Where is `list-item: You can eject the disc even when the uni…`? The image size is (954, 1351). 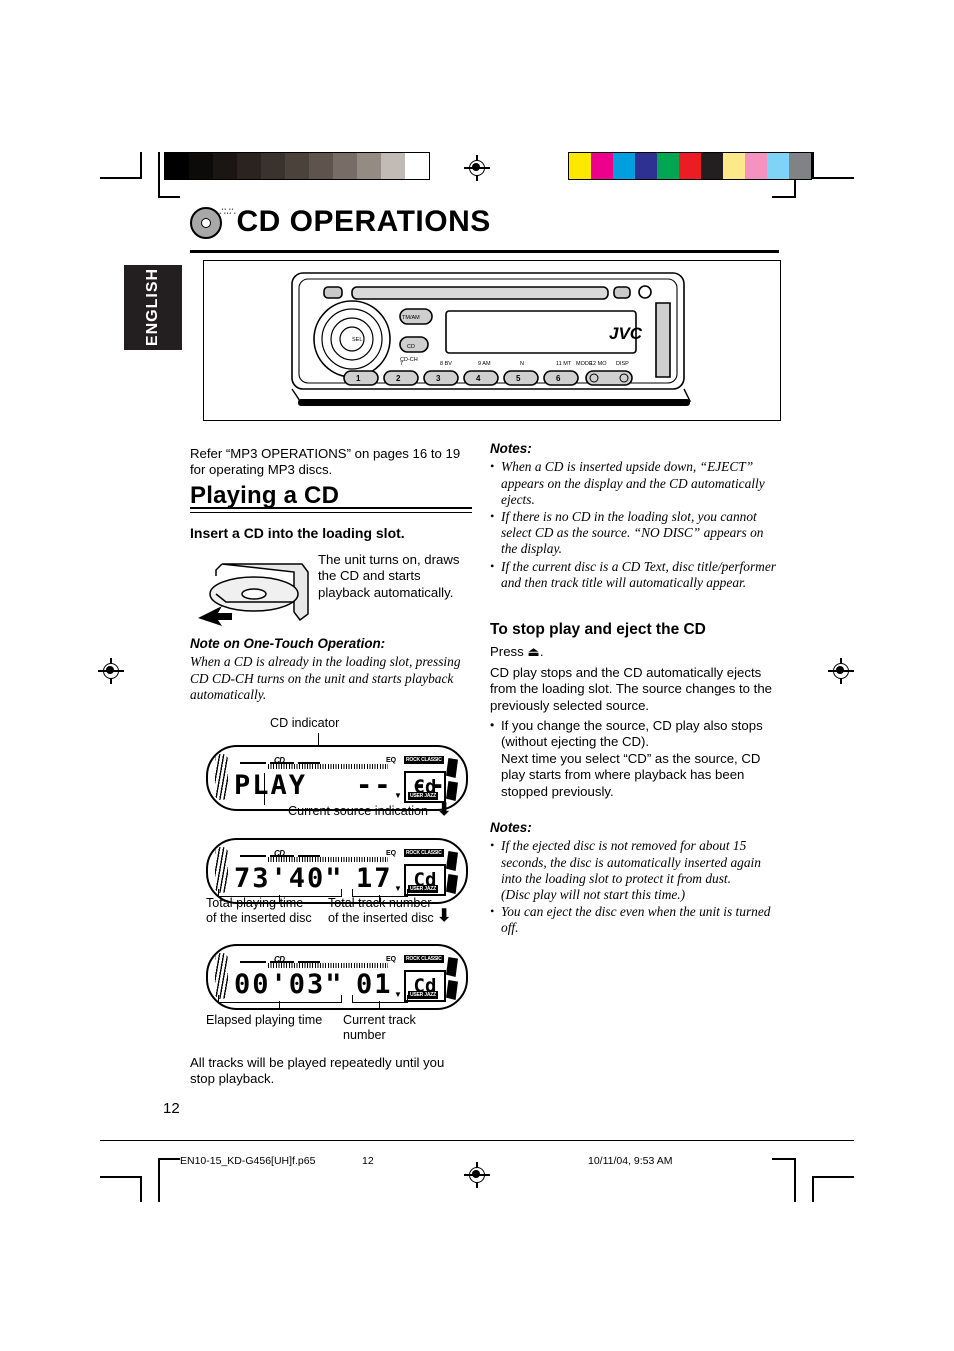
list-item: You can eject the disc even when the uni… is located at coordinates (635, 919).